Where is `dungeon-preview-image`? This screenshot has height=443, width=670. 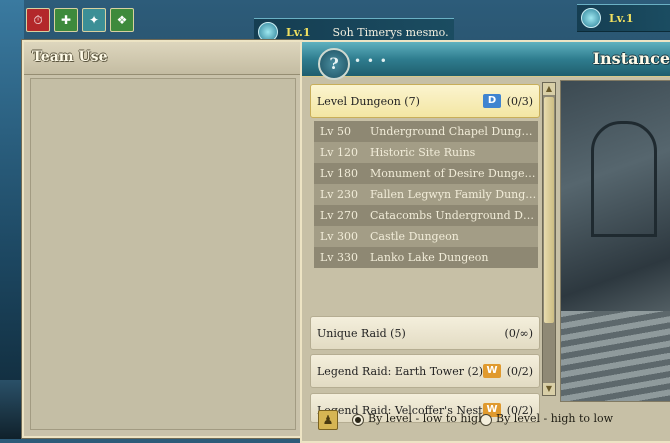
dungeon-preview-image is located at coordinates (615, 241).